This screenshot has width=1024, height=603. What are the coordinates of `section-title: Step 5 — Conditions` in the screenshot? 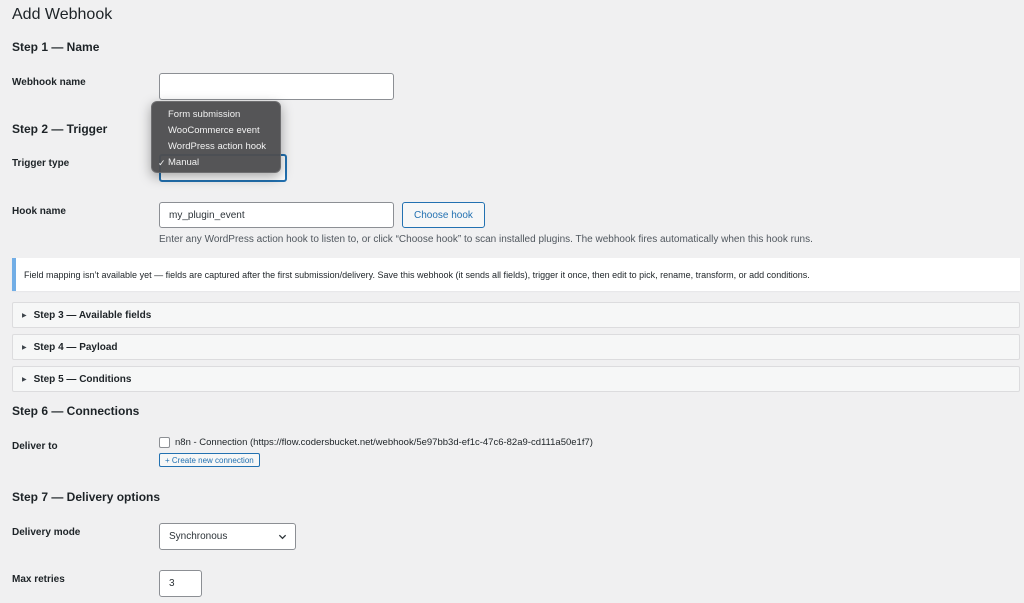 It's located at (82, 379).